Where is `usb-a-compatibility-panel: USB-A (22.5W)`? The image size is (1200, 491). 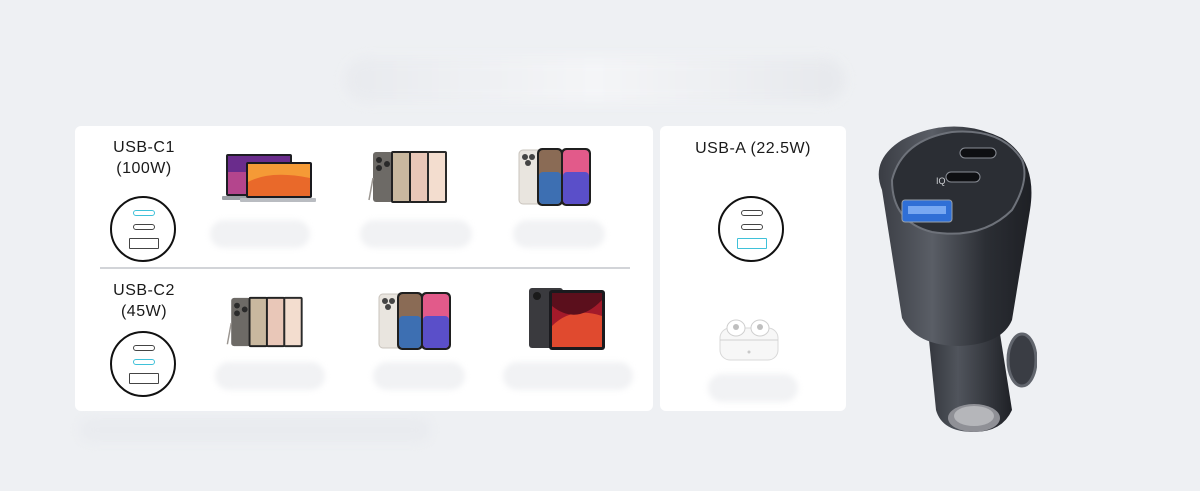
usb-a-compatibility-panel: USB-A (22.5W) is located at coordinates (753, 268).